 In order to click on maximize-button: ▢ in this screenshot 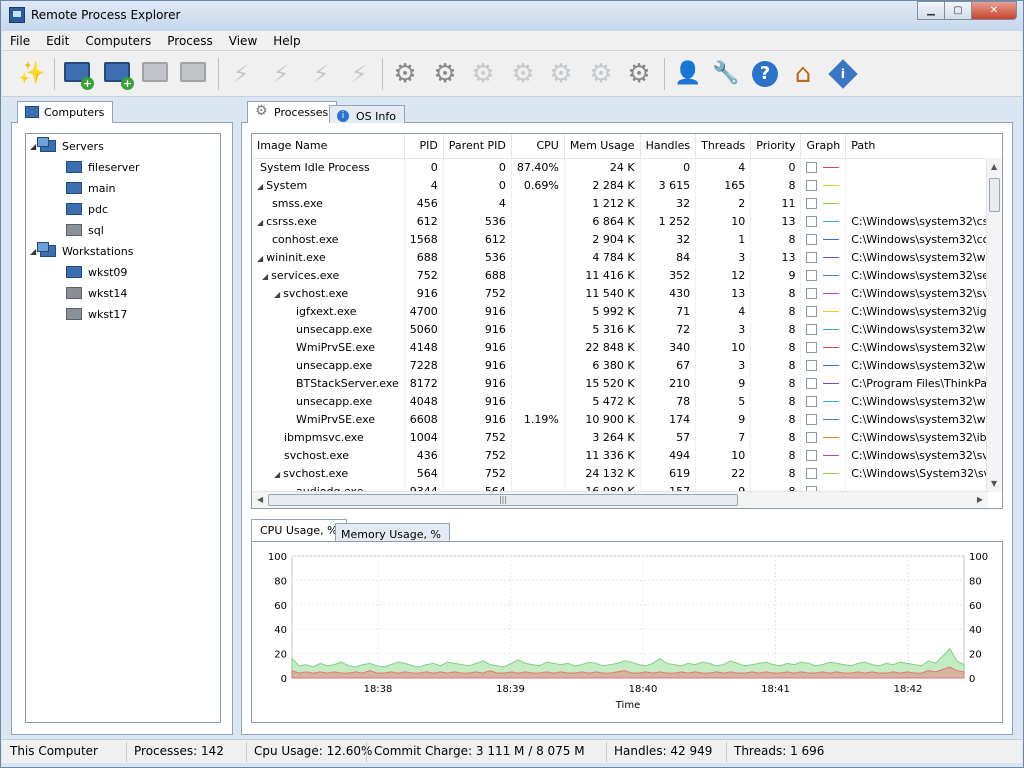, I will do `click(958, 10)`.